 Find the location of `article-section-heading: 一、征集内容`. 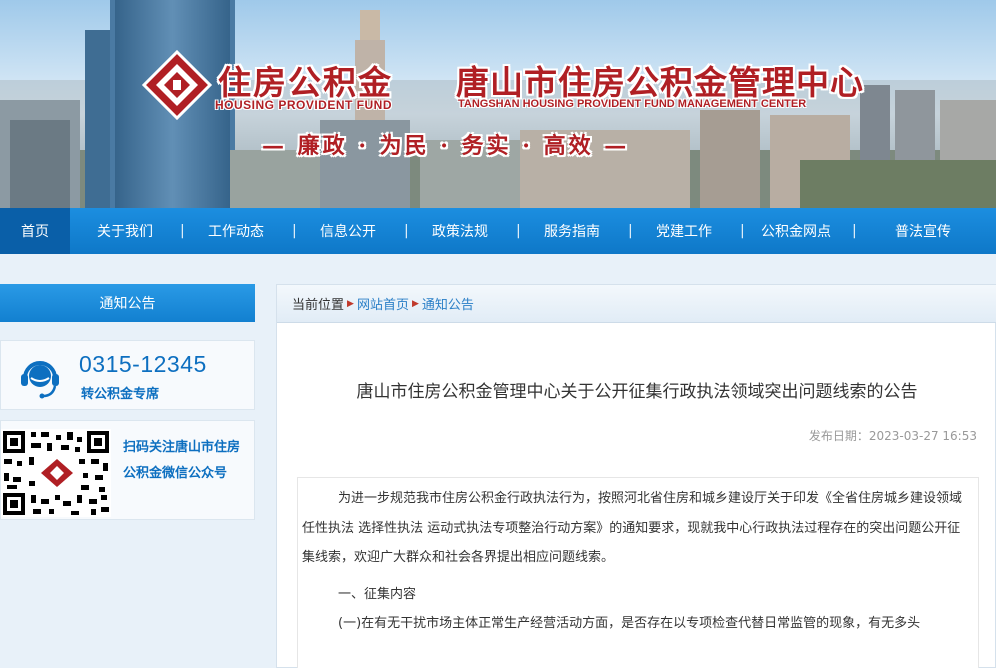

article-section-heading: 一、征集内容 is located at coordinates (377, 594).